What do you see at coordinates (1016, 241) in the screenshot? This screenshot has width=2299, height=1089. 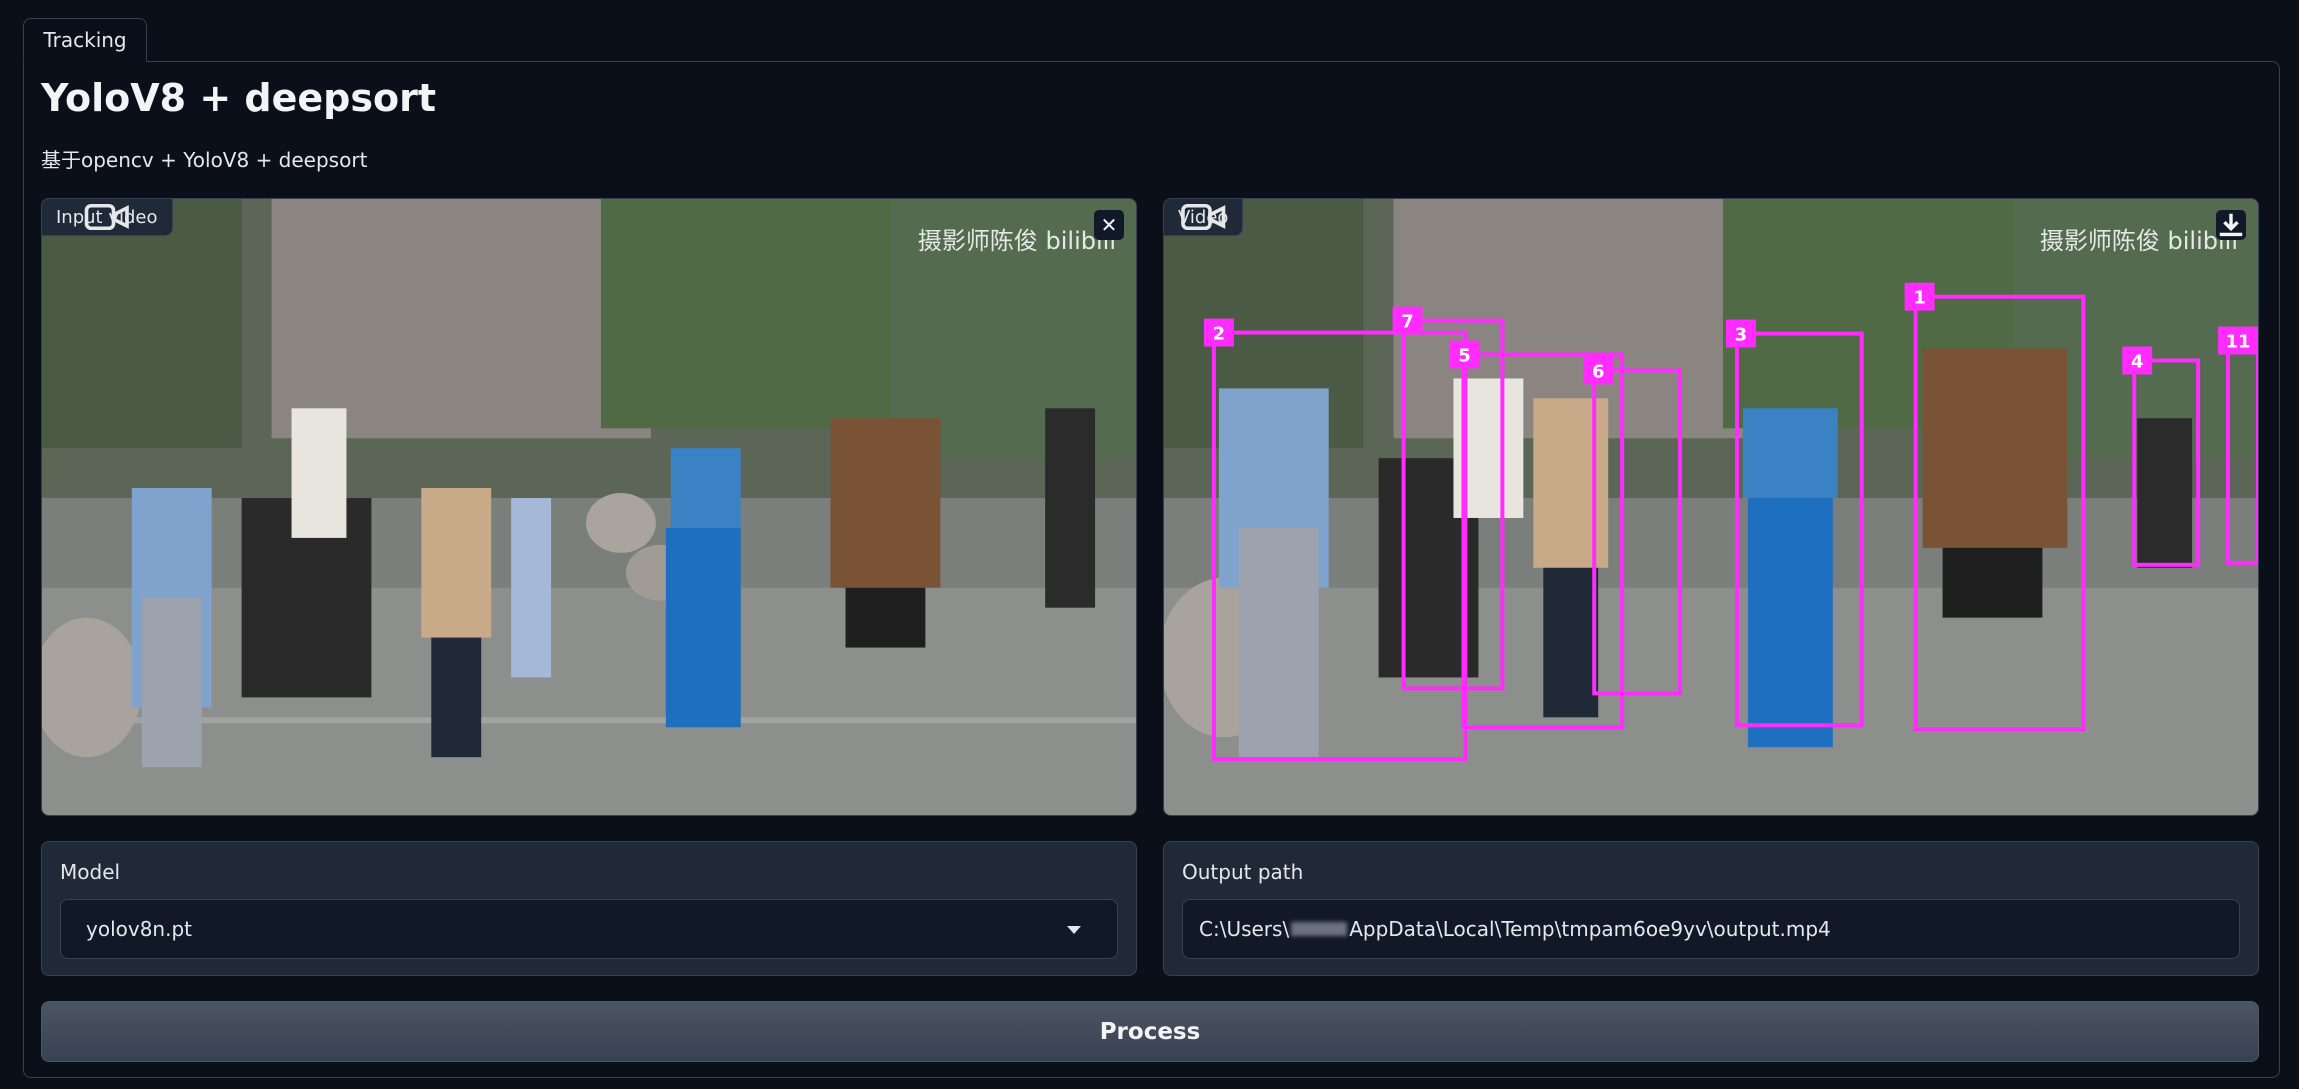 I see `input-video-watermark: 摄影师陈俊 bilibili` at bounding box center [1016, 241].